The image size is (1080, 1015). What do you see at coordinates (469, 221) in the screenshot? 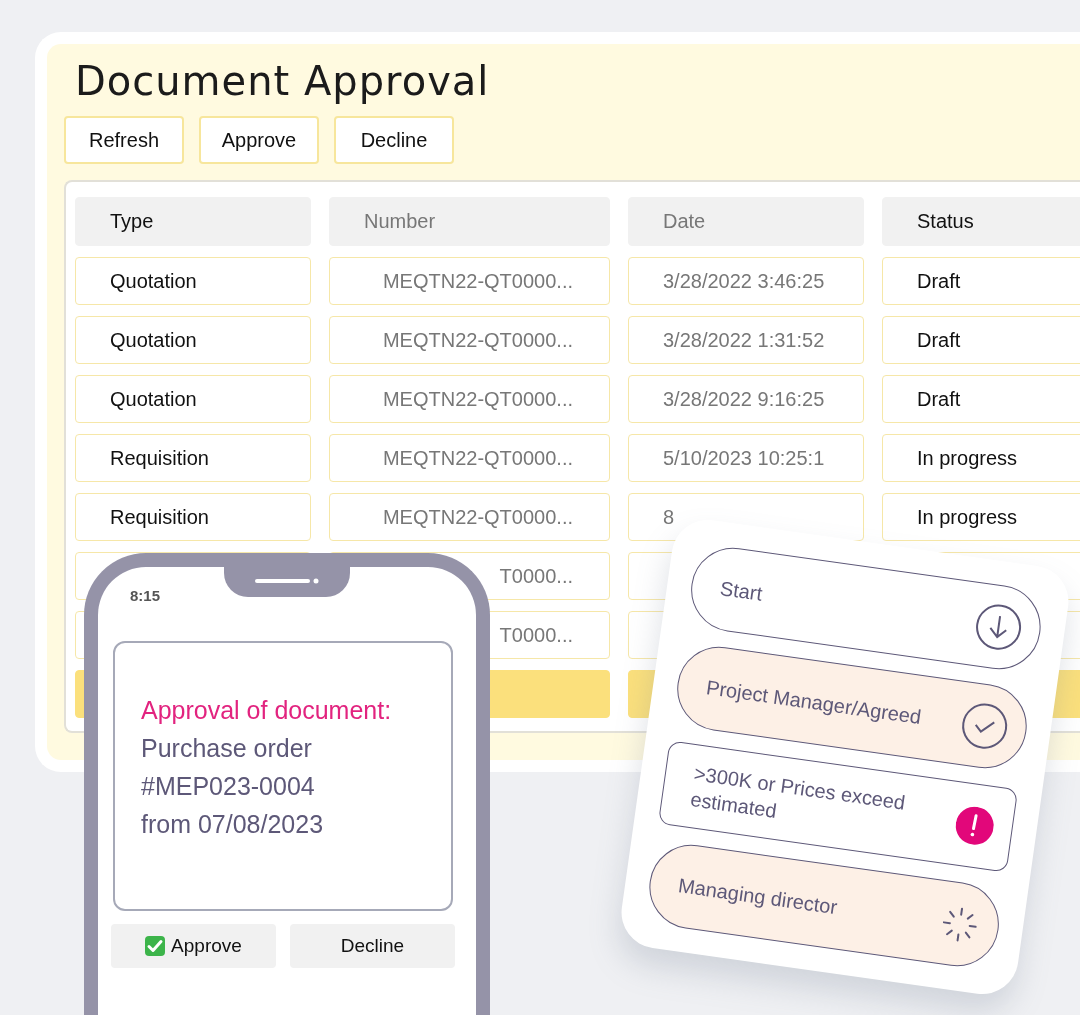
I see `column-header: Number` at bounding box center [469, 221].